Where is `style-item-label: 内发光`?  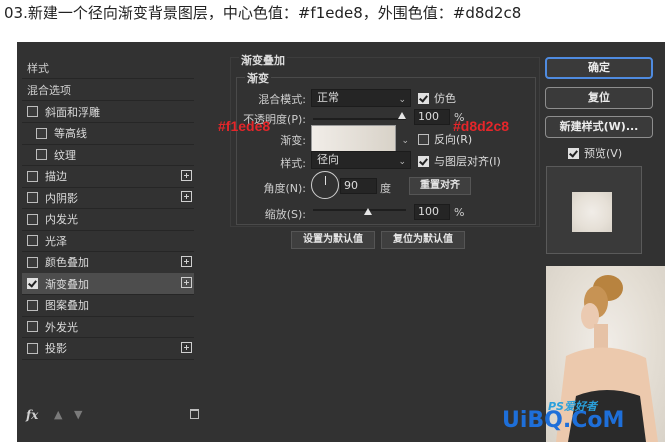 style-item-label: 内发光 is located at coordinates (61, 219).